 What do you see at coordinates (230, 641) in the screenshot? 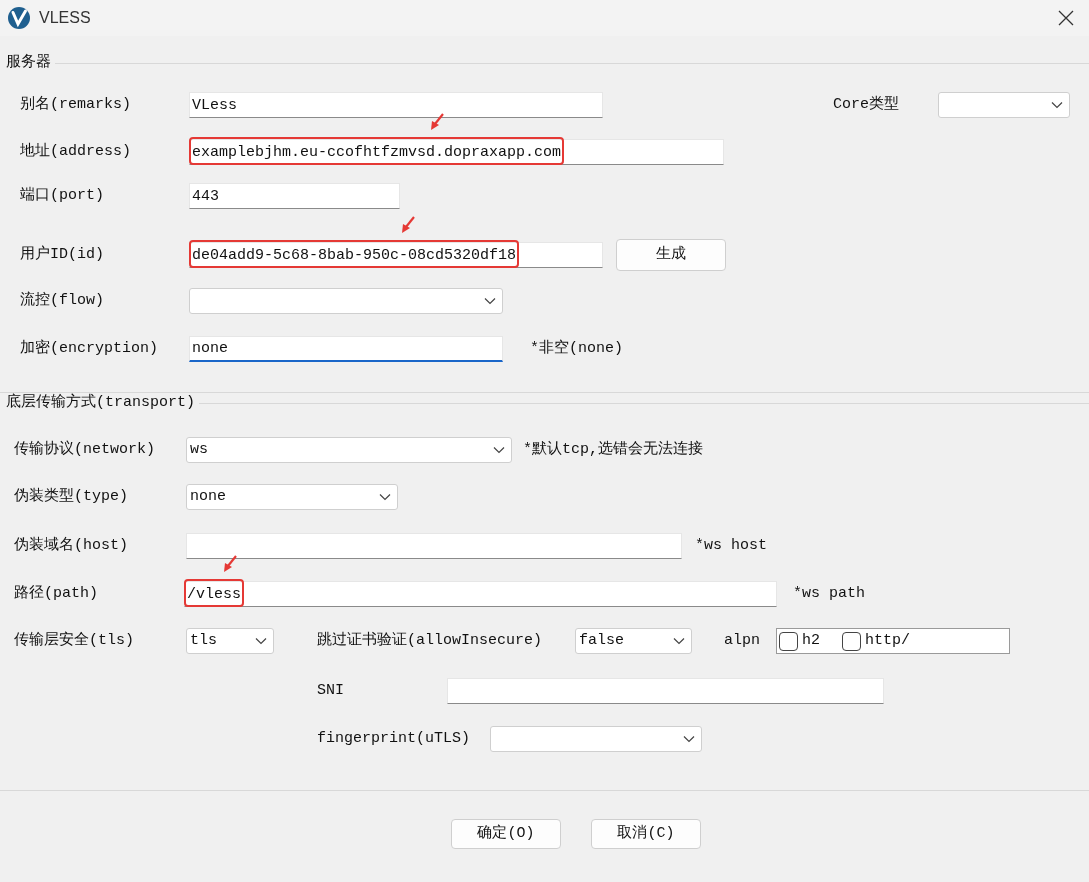
I see `dropdown: tls` at bounding box center [230, 641].